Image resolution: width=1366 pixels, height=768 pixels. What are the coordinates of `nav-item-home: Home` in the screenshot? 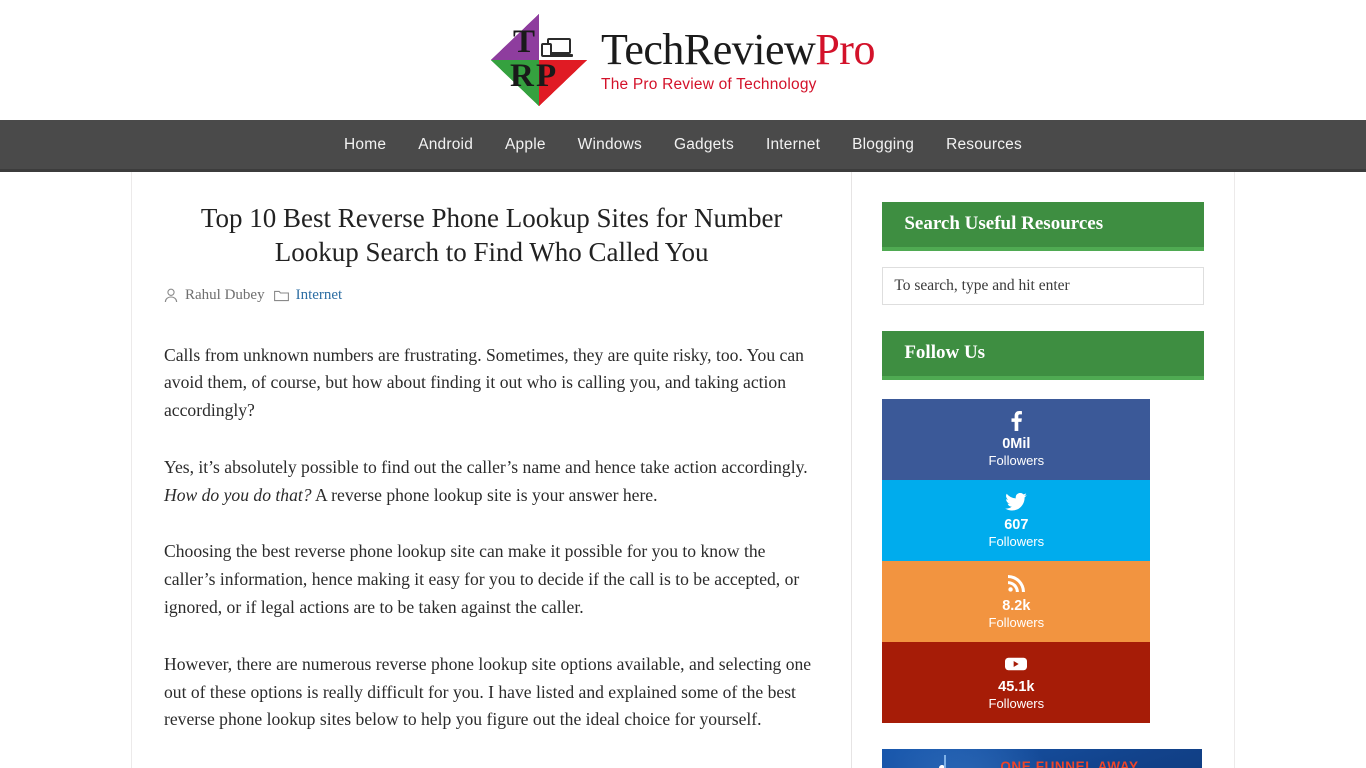 It's located at (365, 145).